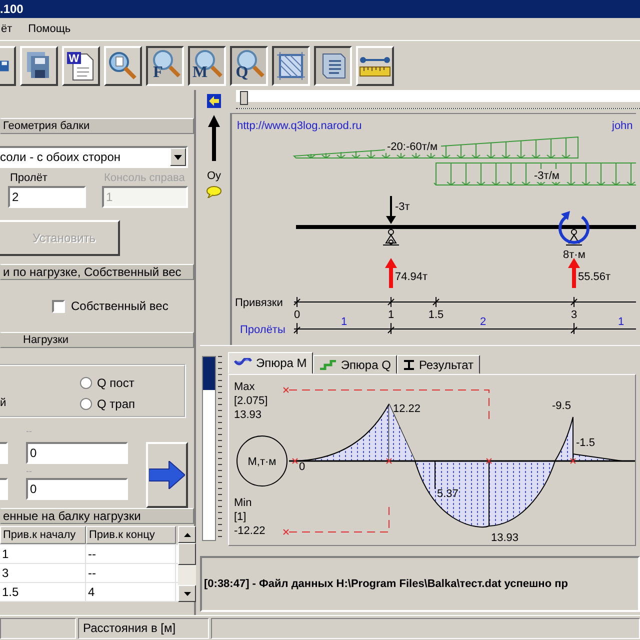 The height and width of the screenshot is (640, 640). Describe the element at coordinates (131, 592) in the screenshot. I see `table-cell: 4` at that location.